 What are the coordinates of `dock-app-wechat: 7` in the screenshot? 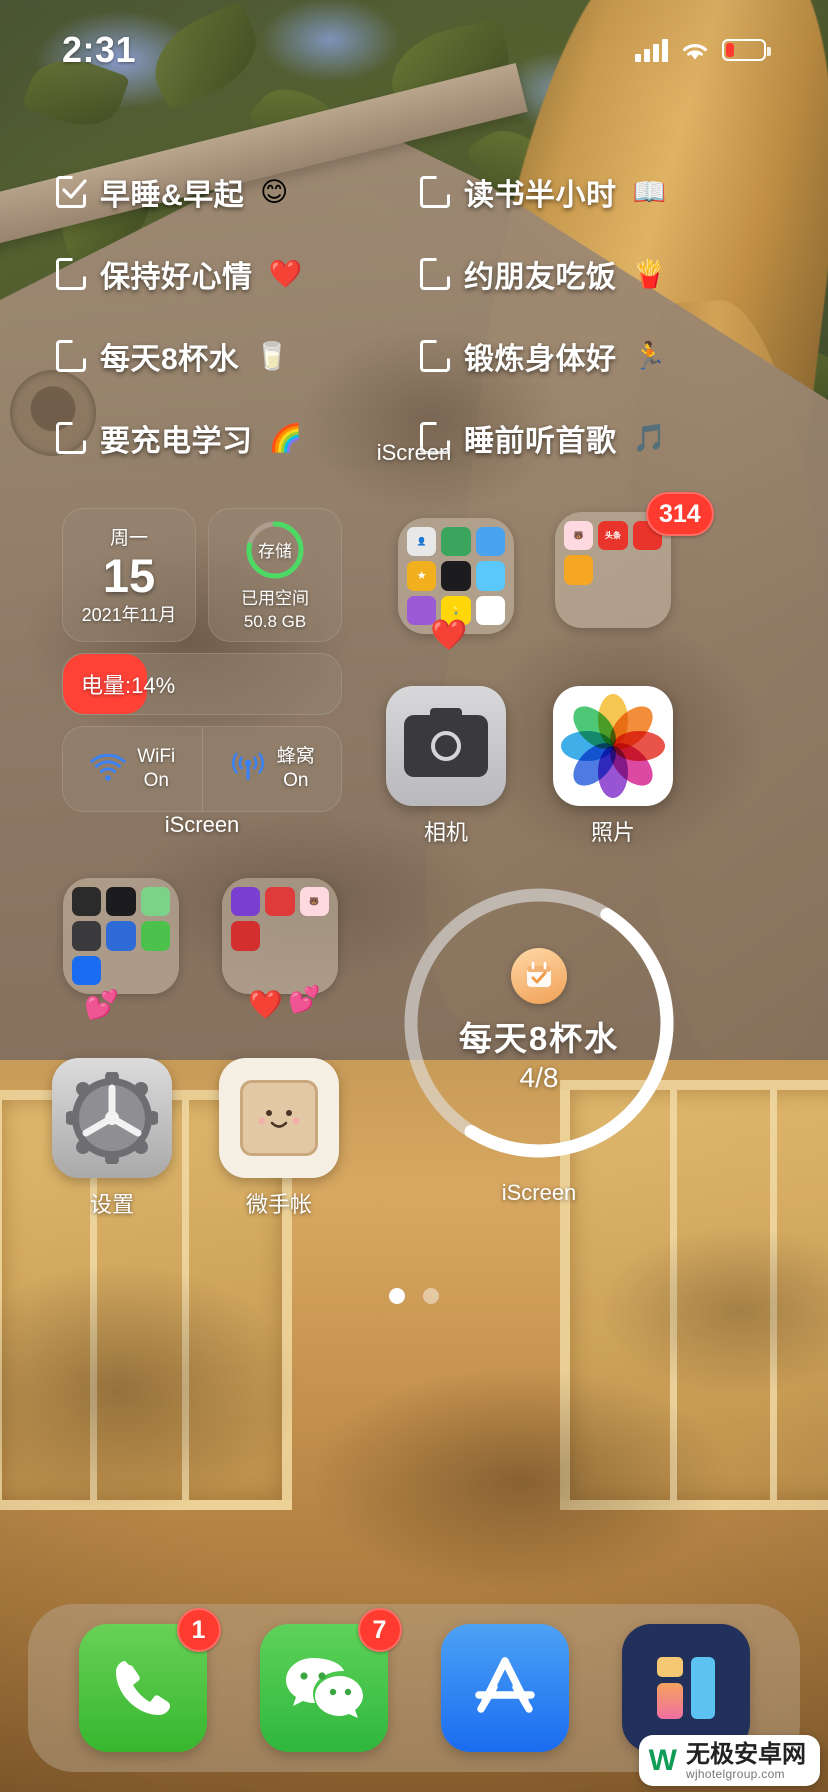 It's located at (330, 1680).